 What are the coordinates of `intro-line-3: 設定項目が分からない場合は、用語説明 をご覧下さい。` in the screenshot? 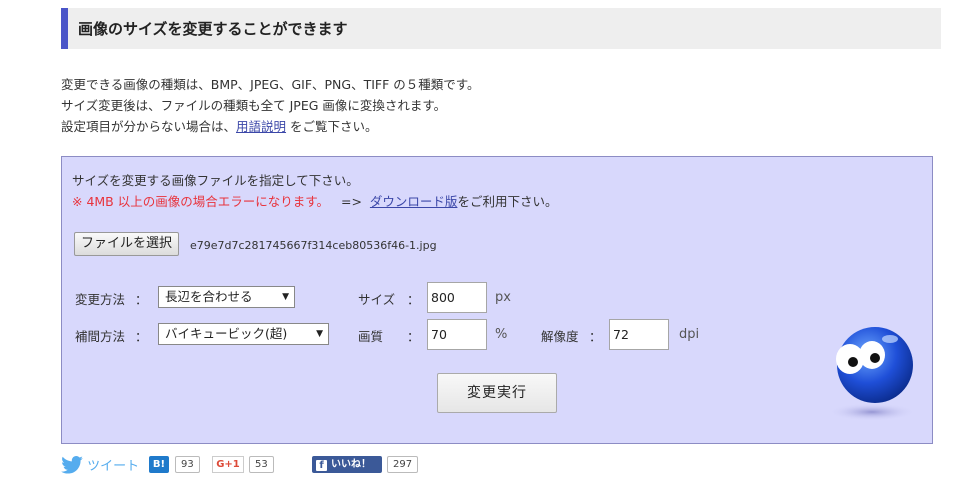 It's located at (270, 126).